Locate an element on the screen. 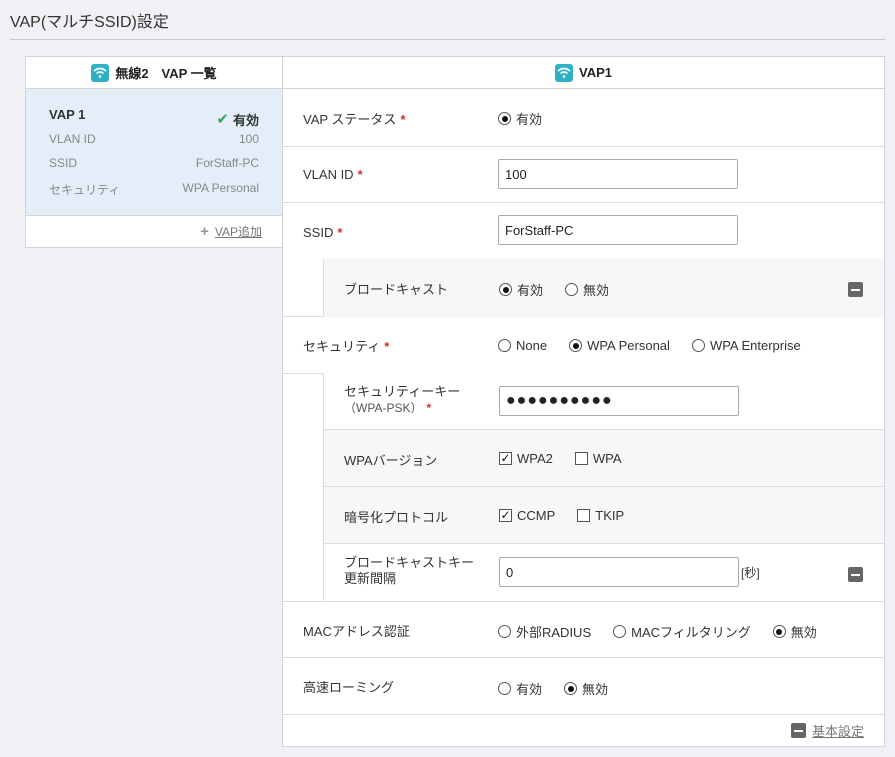  security-wpa-personal-radio: WPA Personal is located at coordinates (619, 345).